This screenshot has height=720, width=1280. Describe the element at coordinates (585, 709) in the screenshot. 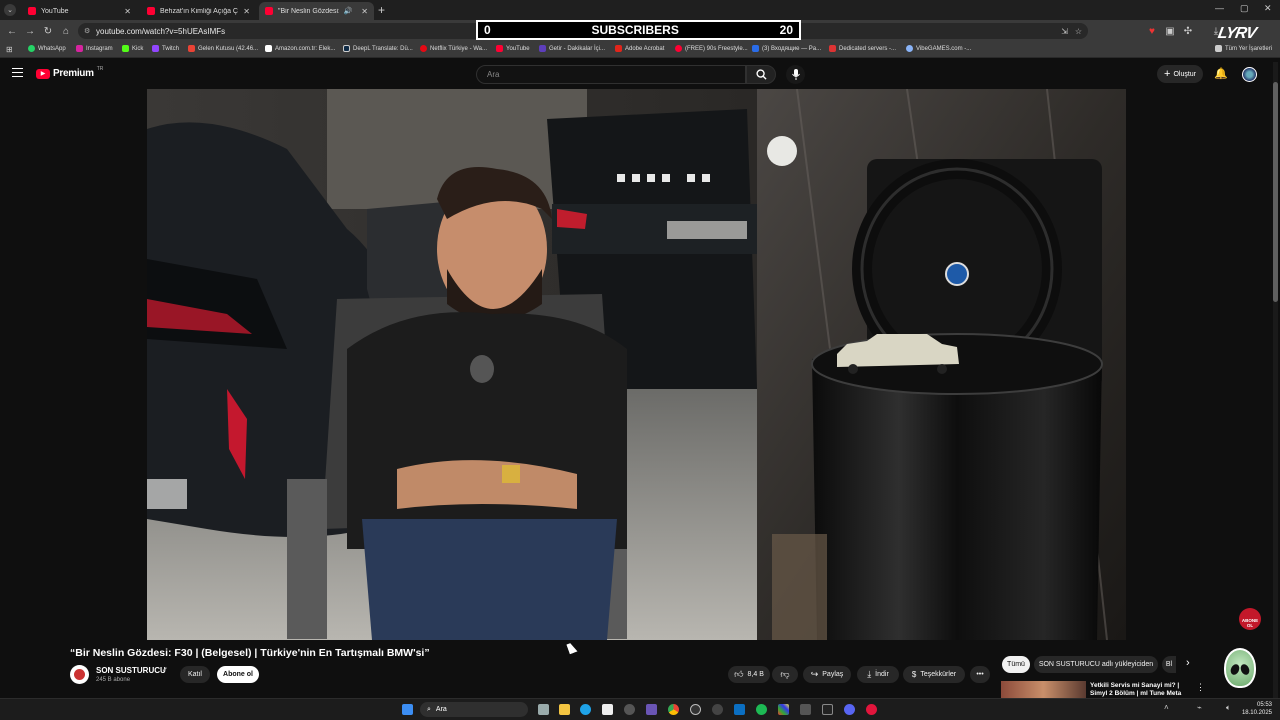

I see `edge-icon` at that location.